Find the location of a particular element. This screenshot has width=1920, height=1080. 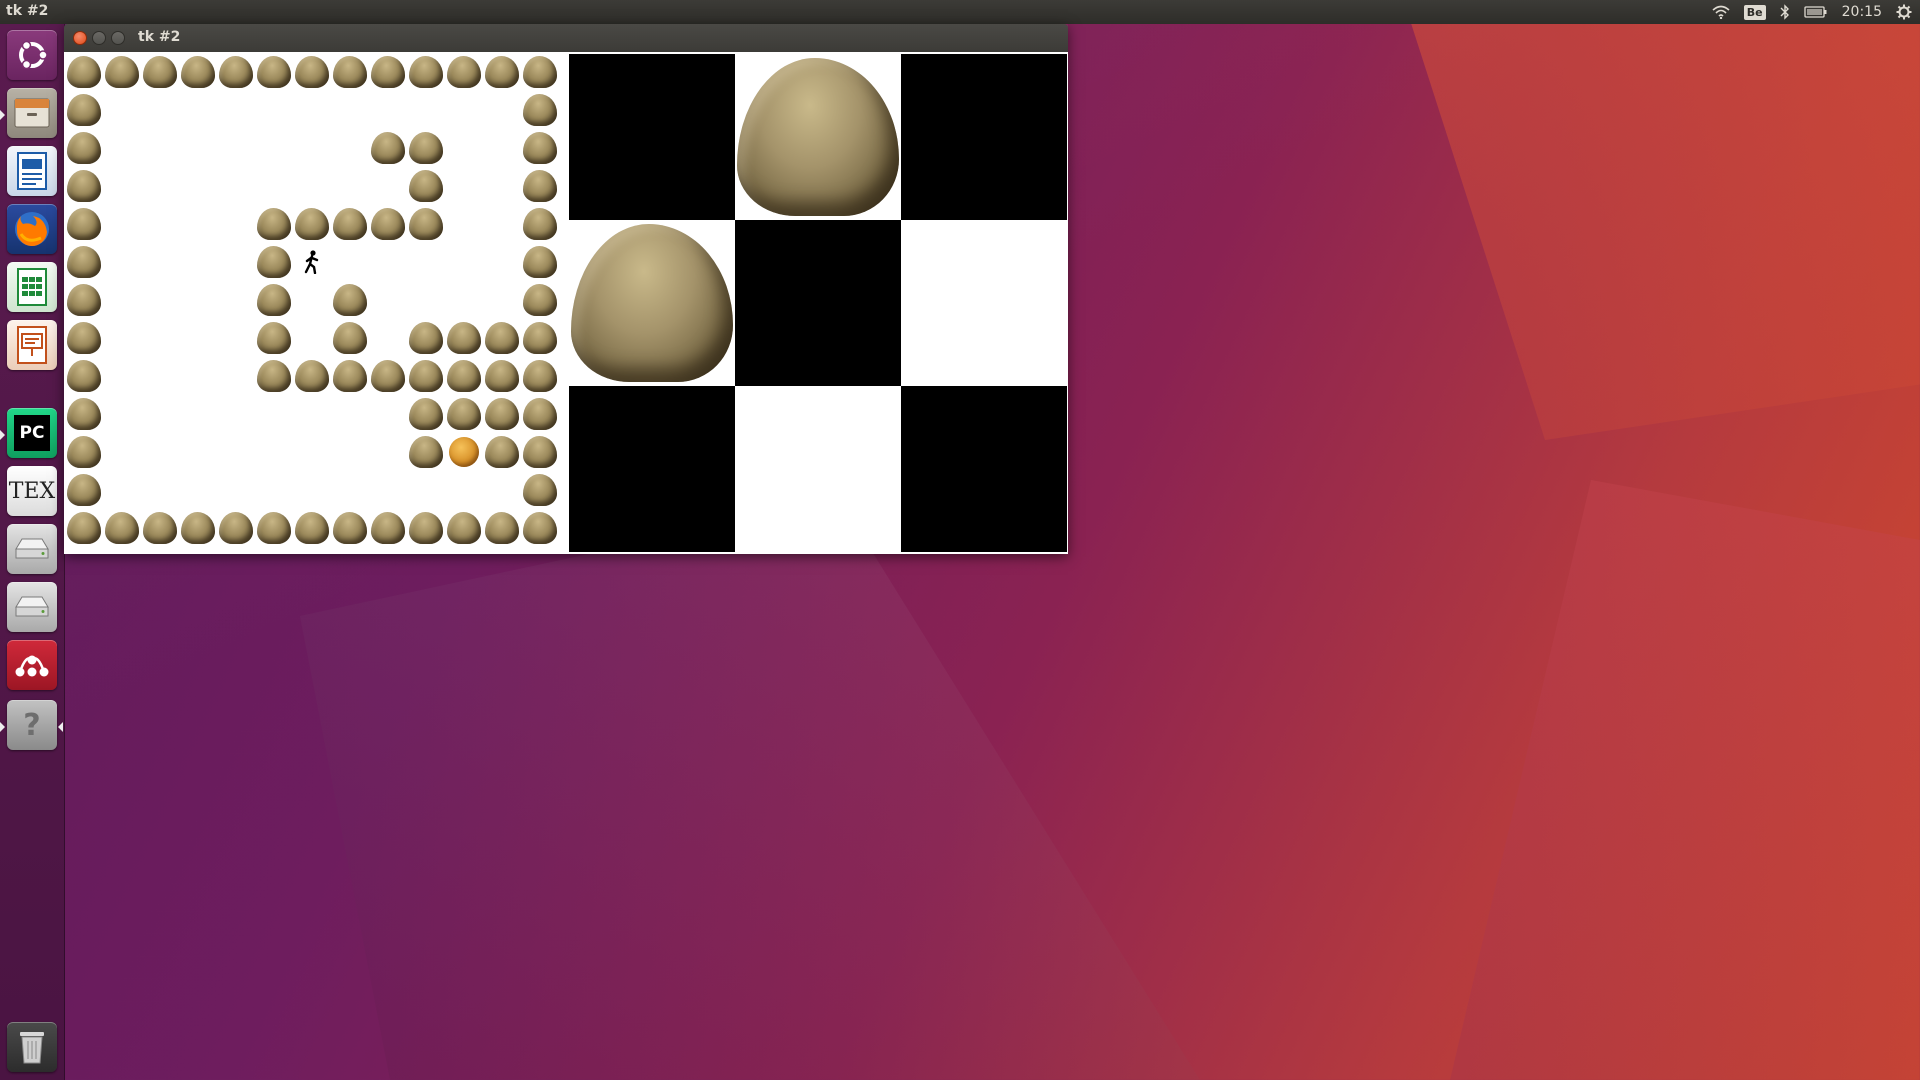

calc-icon is located at coordinates (32, 287).